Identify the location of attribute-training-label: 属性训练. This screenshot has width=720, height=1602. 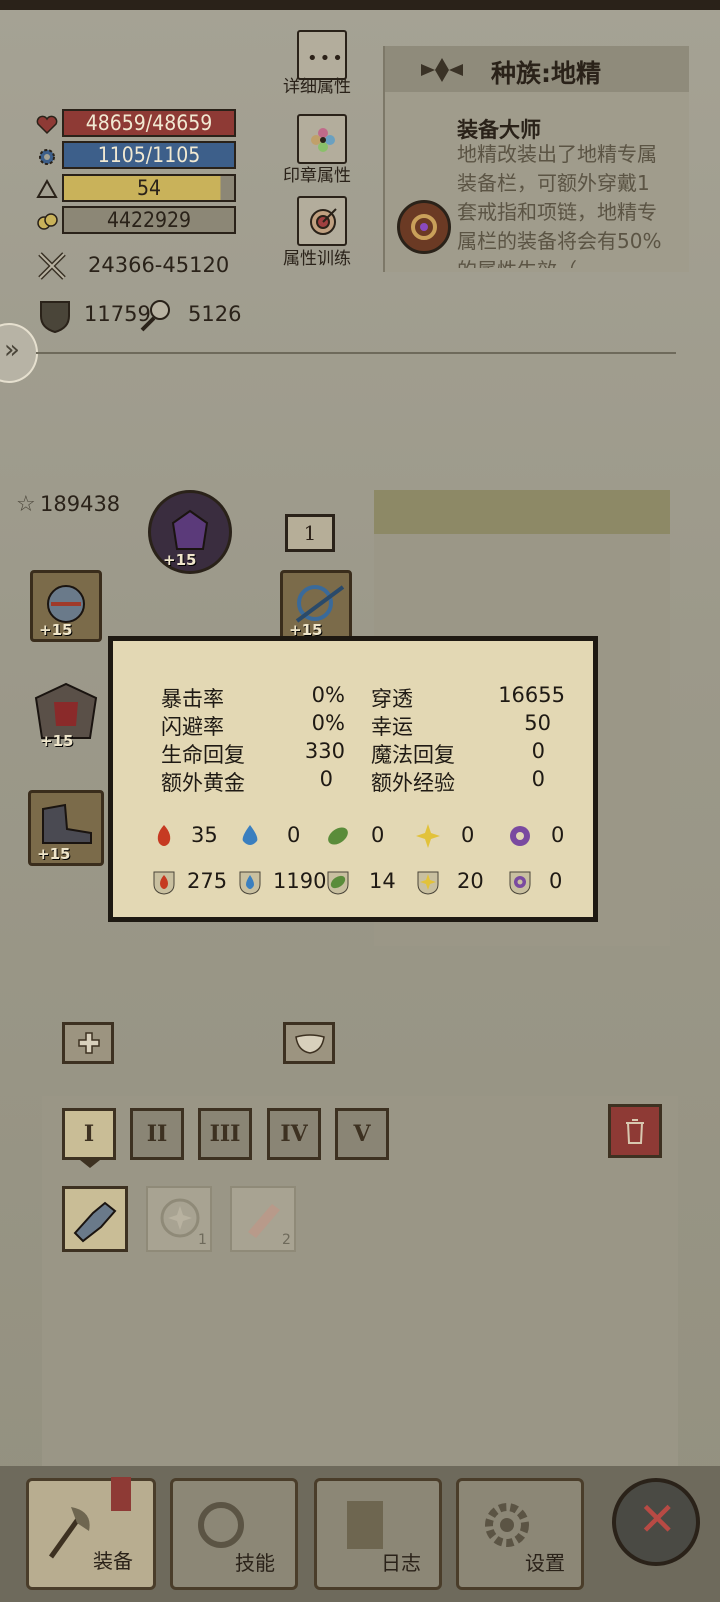
(317, 259).